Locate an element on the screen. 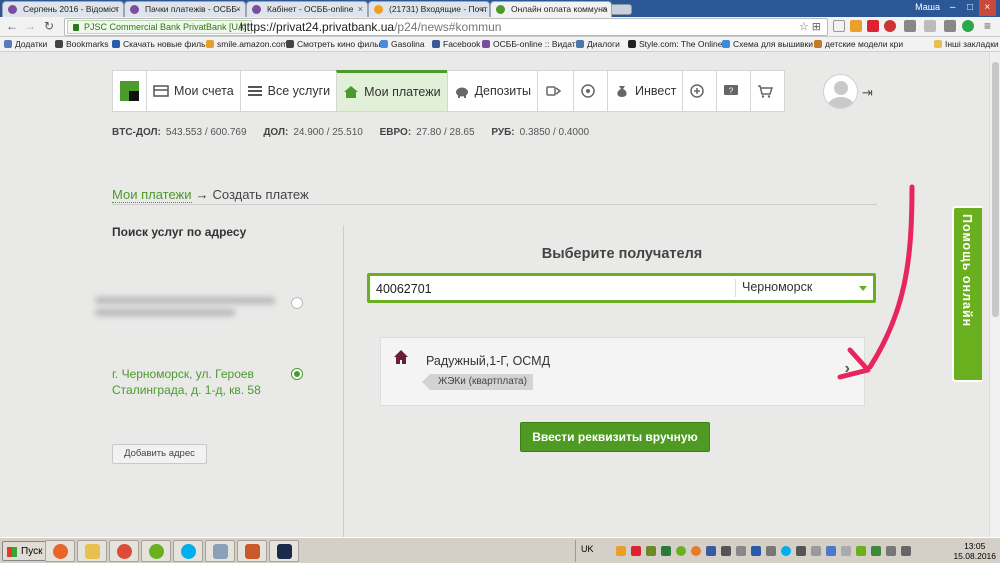 The width and height of the screenshot is (1000, 563). bookmark-star-icon: ☆ is located at coordinates (804, 27).